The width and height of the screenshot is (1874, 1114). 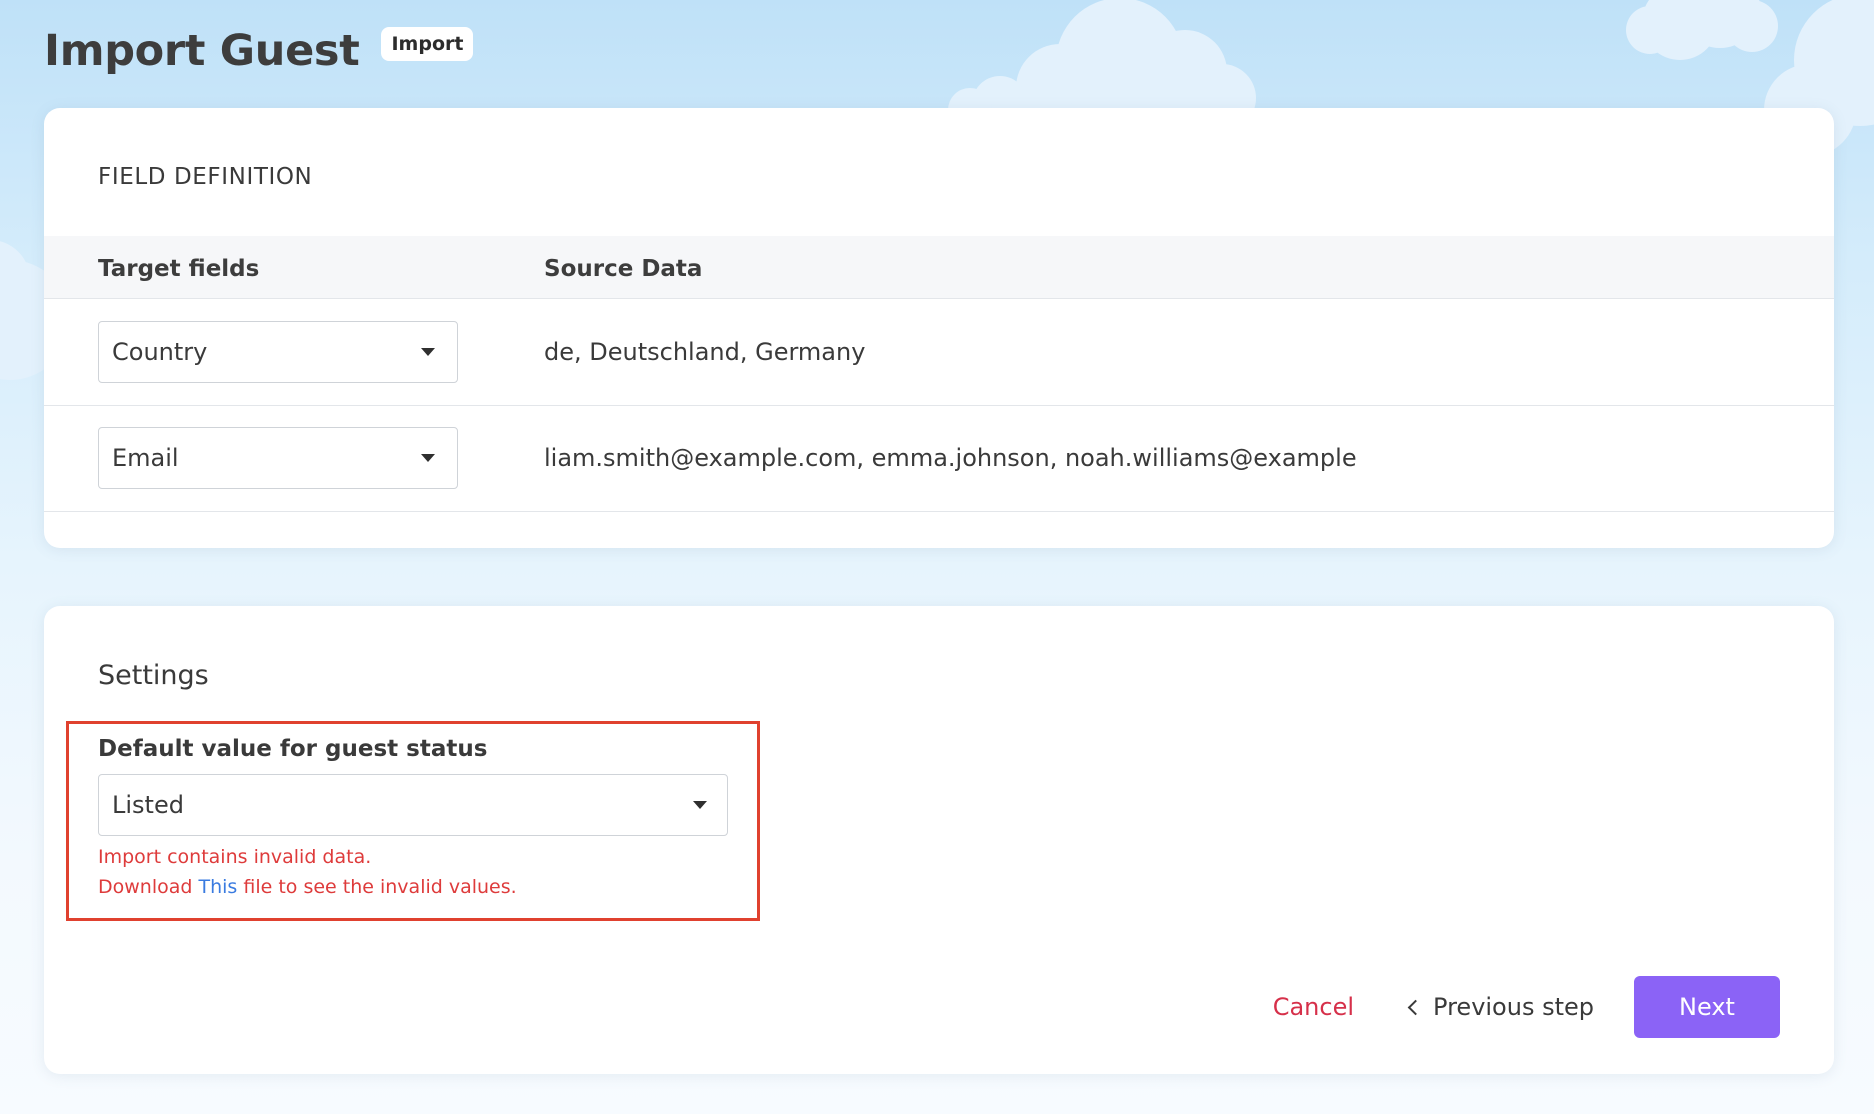 I want to click on page-title: Import Guest, so click(x=202, y=51).